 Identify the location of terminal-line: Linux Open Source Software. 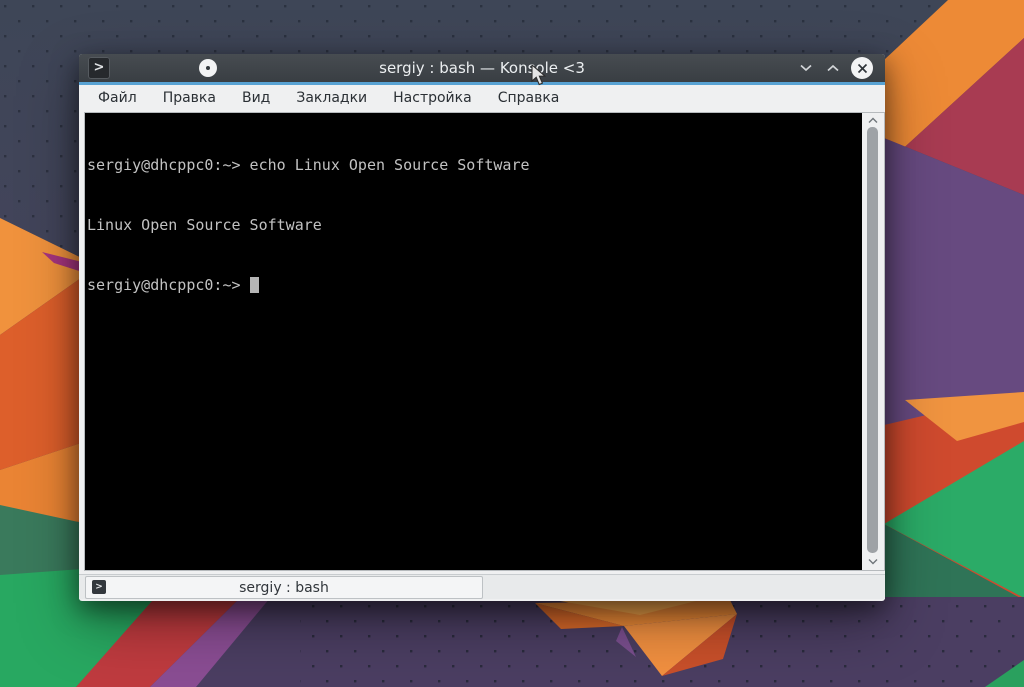
(204, 225).